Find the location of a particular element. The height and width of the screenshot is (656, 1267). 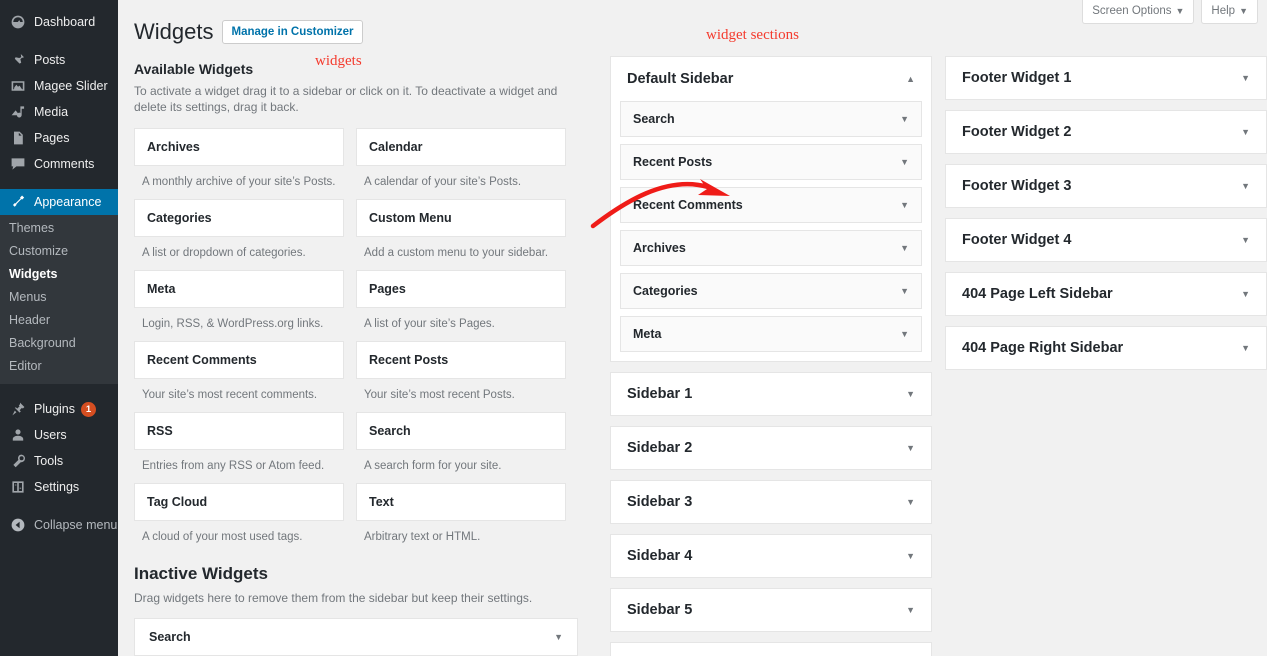

sidebar-panel-title: Sidebar 5 is located at coordinates (660, 610).